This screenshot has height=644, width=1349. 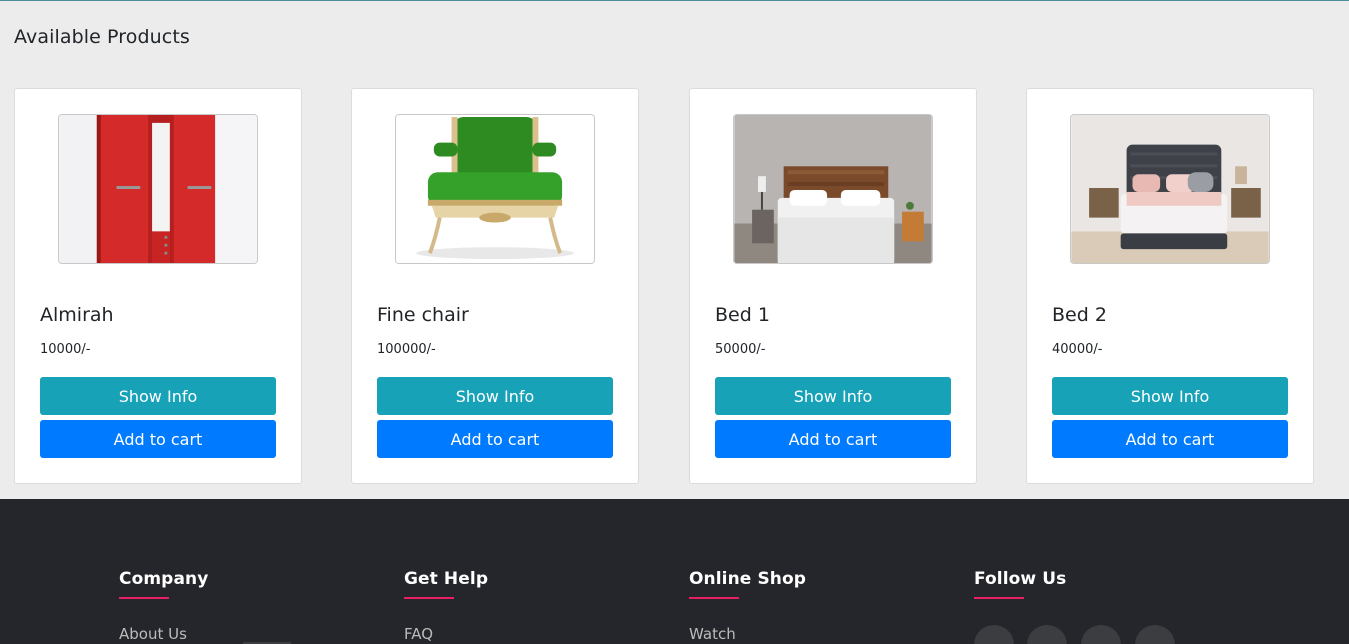 What do you see at coordinates (446, 579) in the screenshot?
I see `footer-heading: Get Help` at bounding box center [446, 579].